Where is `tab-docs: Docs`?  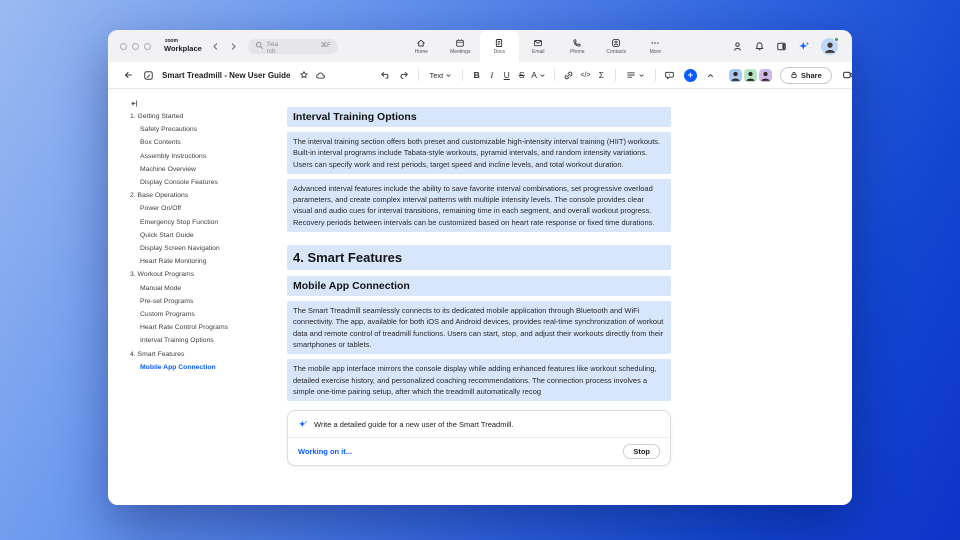 tab-docs: Docs is located at coordinates (499, 46).